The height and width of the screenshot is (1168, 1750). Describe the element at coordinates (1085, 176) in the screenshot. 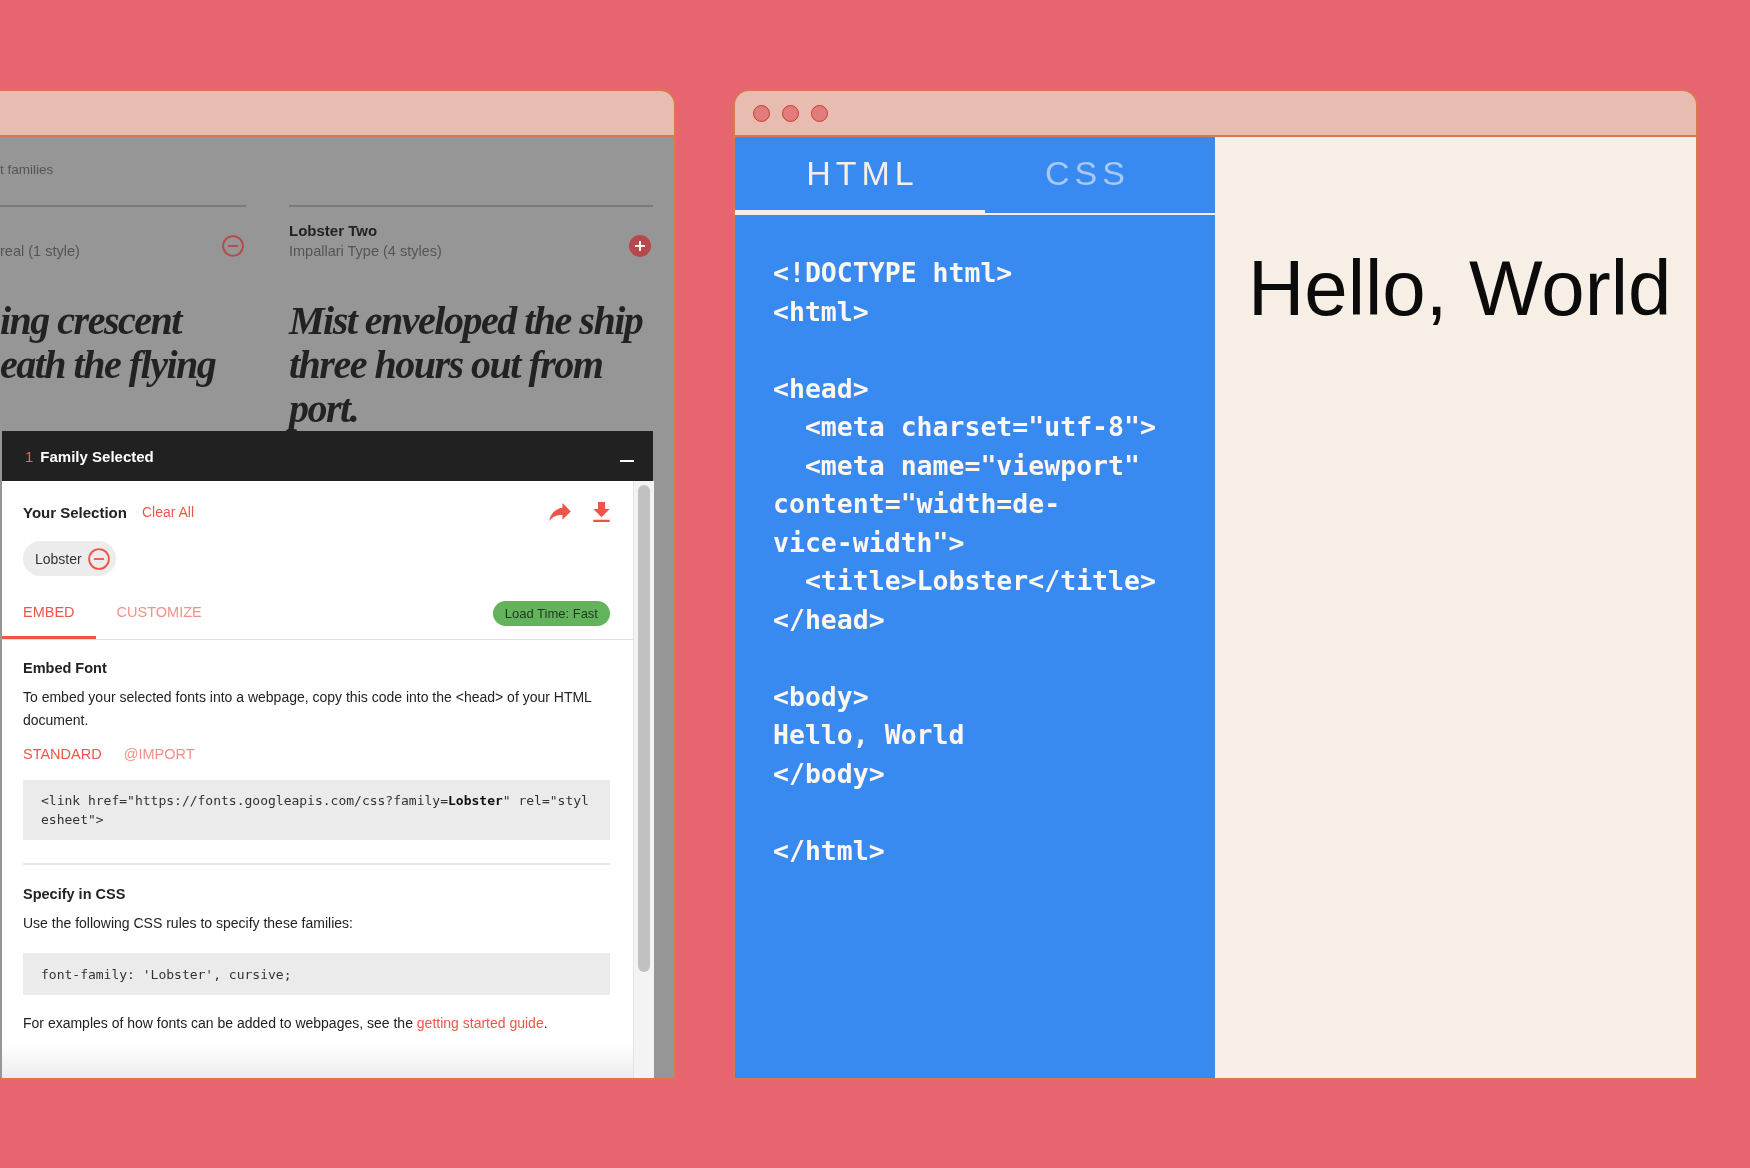

I see `editor-tab: CSS` at that location.